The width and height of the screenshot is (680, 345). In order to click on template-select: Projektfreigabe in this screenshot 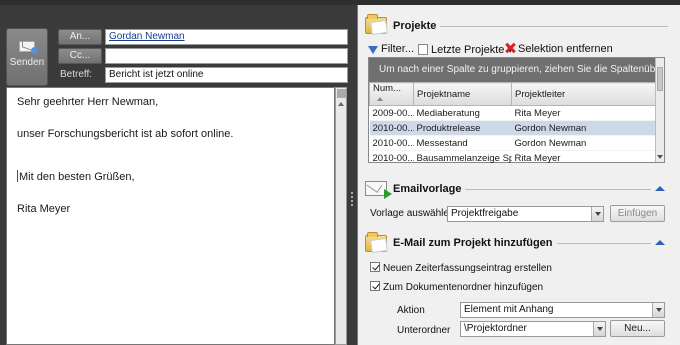, I will do `click(525, 214)`.